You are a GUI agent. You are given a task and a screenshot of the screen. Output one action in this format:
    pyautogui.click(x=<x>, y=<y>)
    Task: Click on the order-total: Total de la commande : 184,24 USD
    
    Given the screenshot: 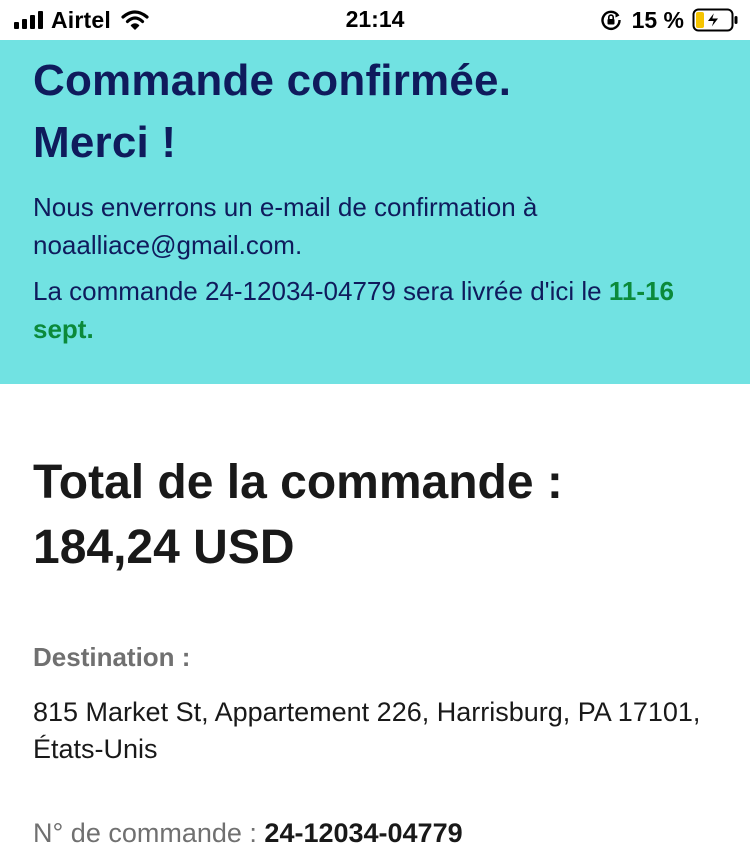 What is the action you would take?
    pyautogui.click(x=378, y=515)
    